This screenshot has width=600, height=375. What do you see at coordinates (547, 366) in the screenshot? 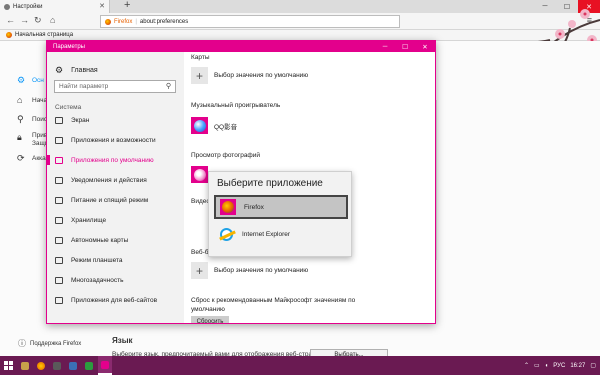
I see `volume-icon: ◖` at bounding box center [547, 366].